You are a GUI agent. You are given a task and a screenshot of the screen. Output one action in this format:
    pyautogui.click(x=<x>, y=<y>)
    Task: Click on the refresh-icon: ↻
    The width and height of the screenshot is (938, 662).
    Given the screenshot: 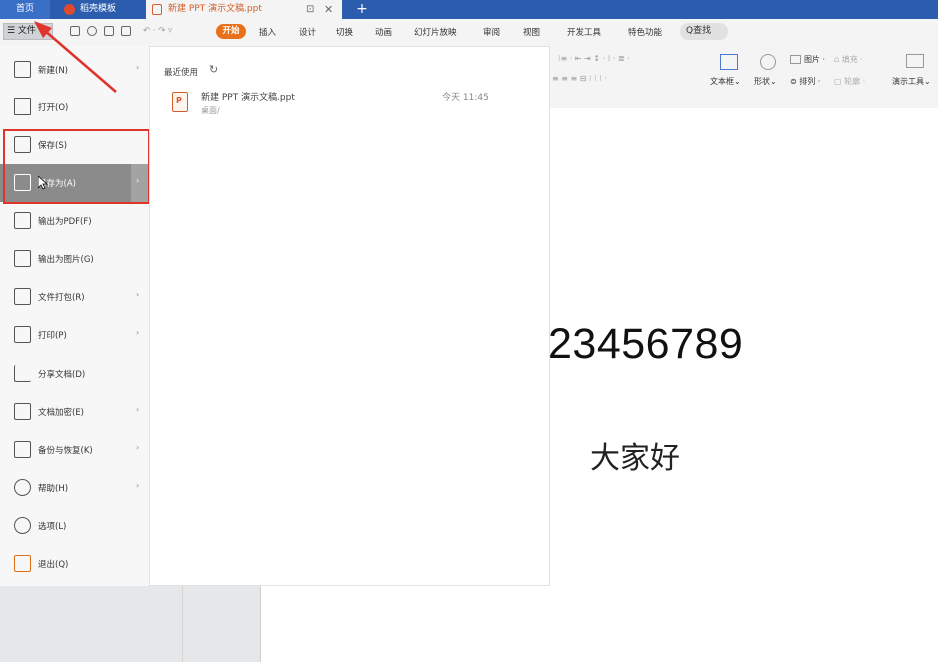 What is the action you would take?
    pyautogui.click(x=213, y=69)
    